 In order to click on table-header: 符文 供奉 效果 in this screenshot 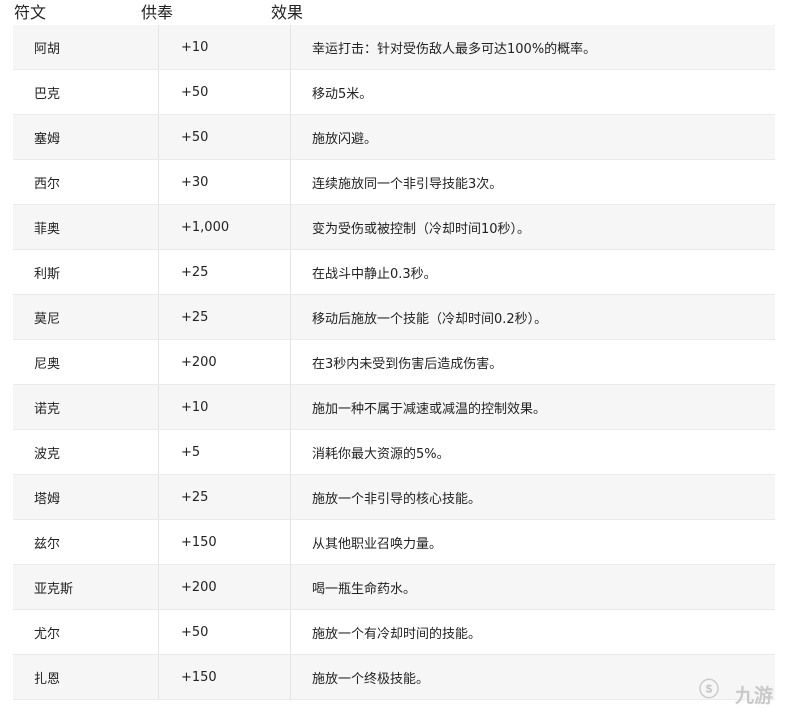, I will do `click(395, 12)`.